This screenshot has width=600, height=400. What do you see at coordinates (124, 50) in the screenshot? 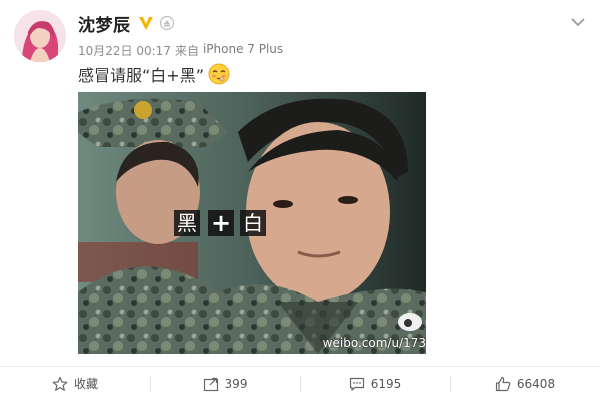
I see `post-date: 10月22日 00:17` at bounding box center [124, 50].